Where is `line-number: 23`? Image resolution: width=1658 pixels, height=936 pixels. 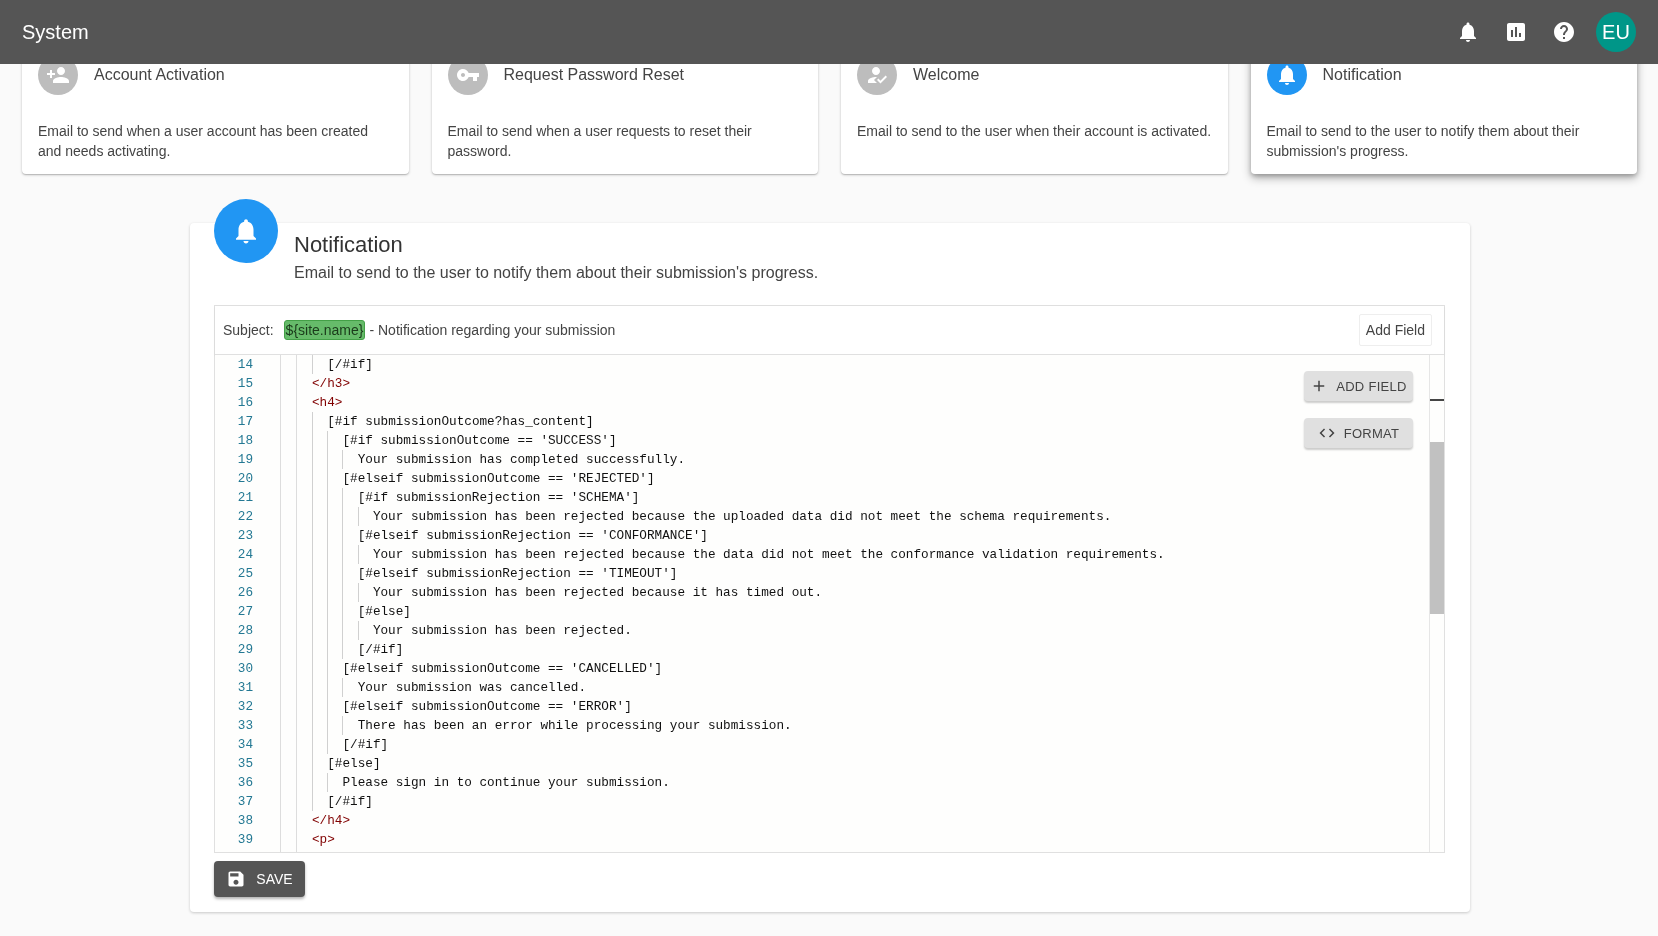 line-number: 23 is located at coordinates (245, 536).